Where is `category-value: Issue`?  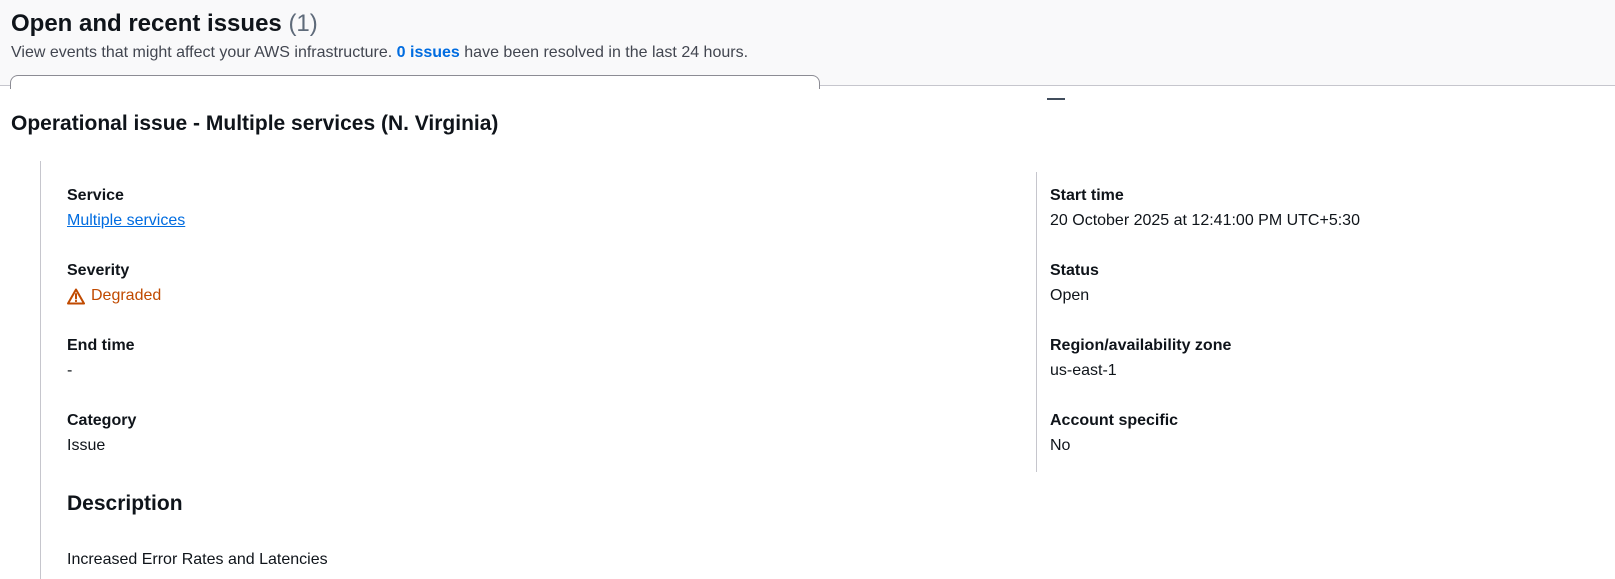
category-value: Issue is located at coordinates (86, 445).